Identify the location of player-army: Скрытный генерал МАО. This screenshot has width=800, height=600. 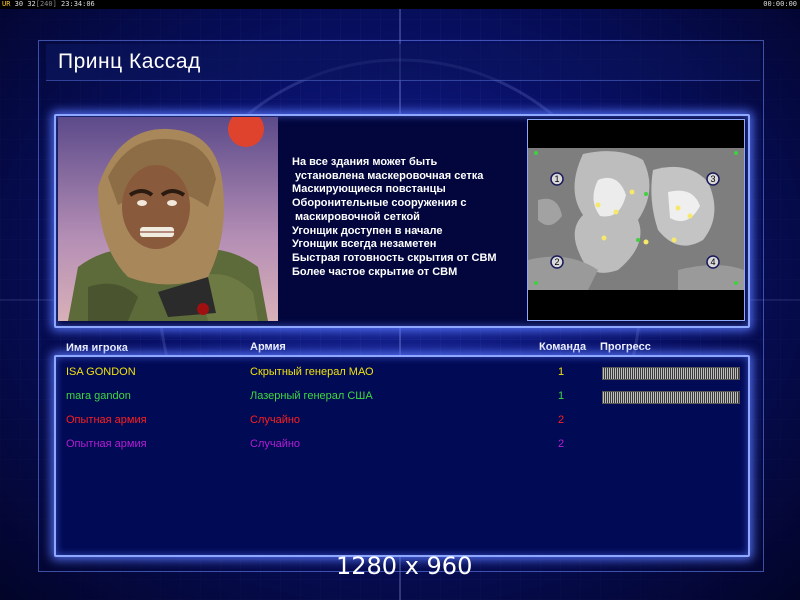
(312, 372).